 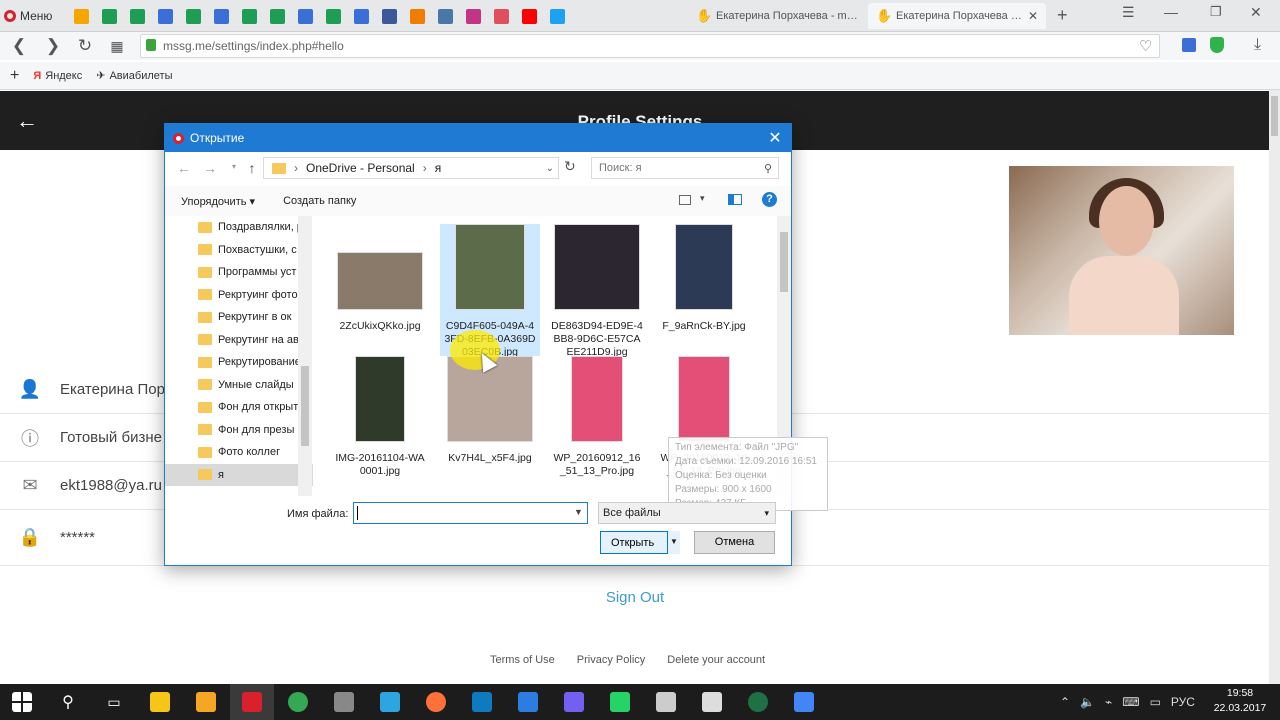 I want to click on tree-scrollbar, so click(x=305, y=356).